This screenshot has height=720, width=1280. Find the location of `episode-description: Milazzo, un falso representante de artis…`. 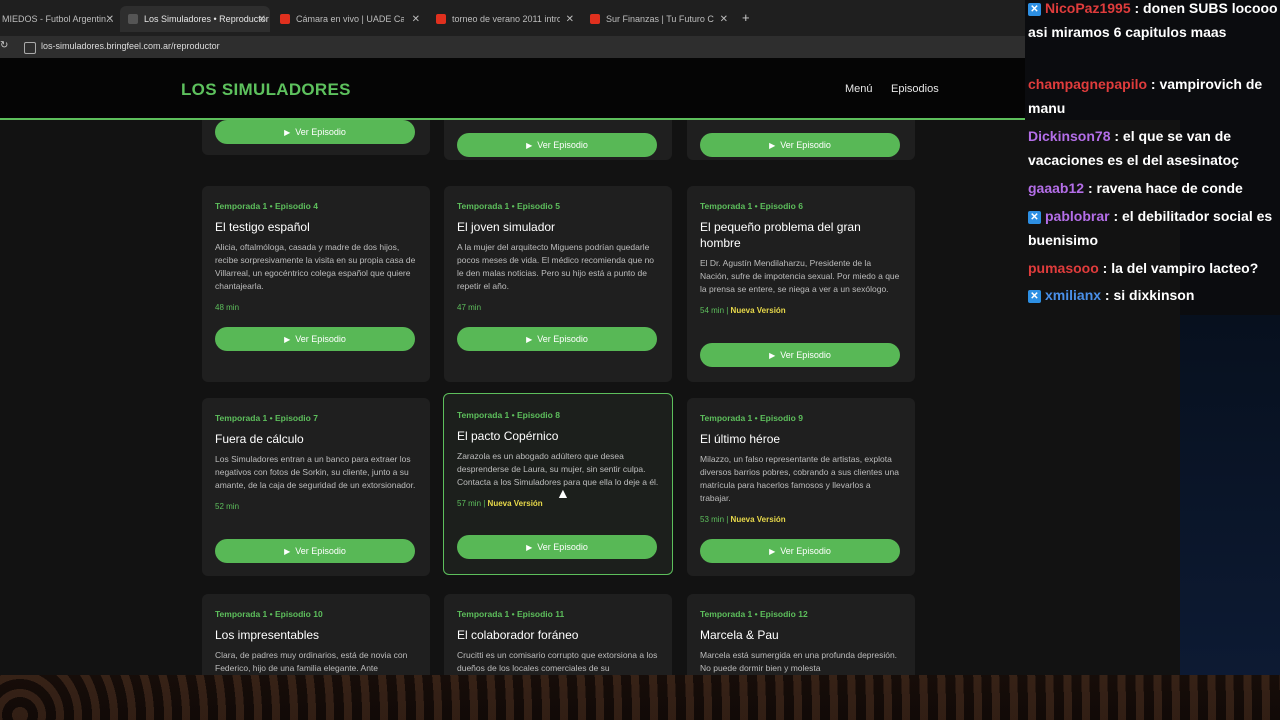

episode-description: Milazzo, un falso representante de artis… is located at coordinates (799, 478).